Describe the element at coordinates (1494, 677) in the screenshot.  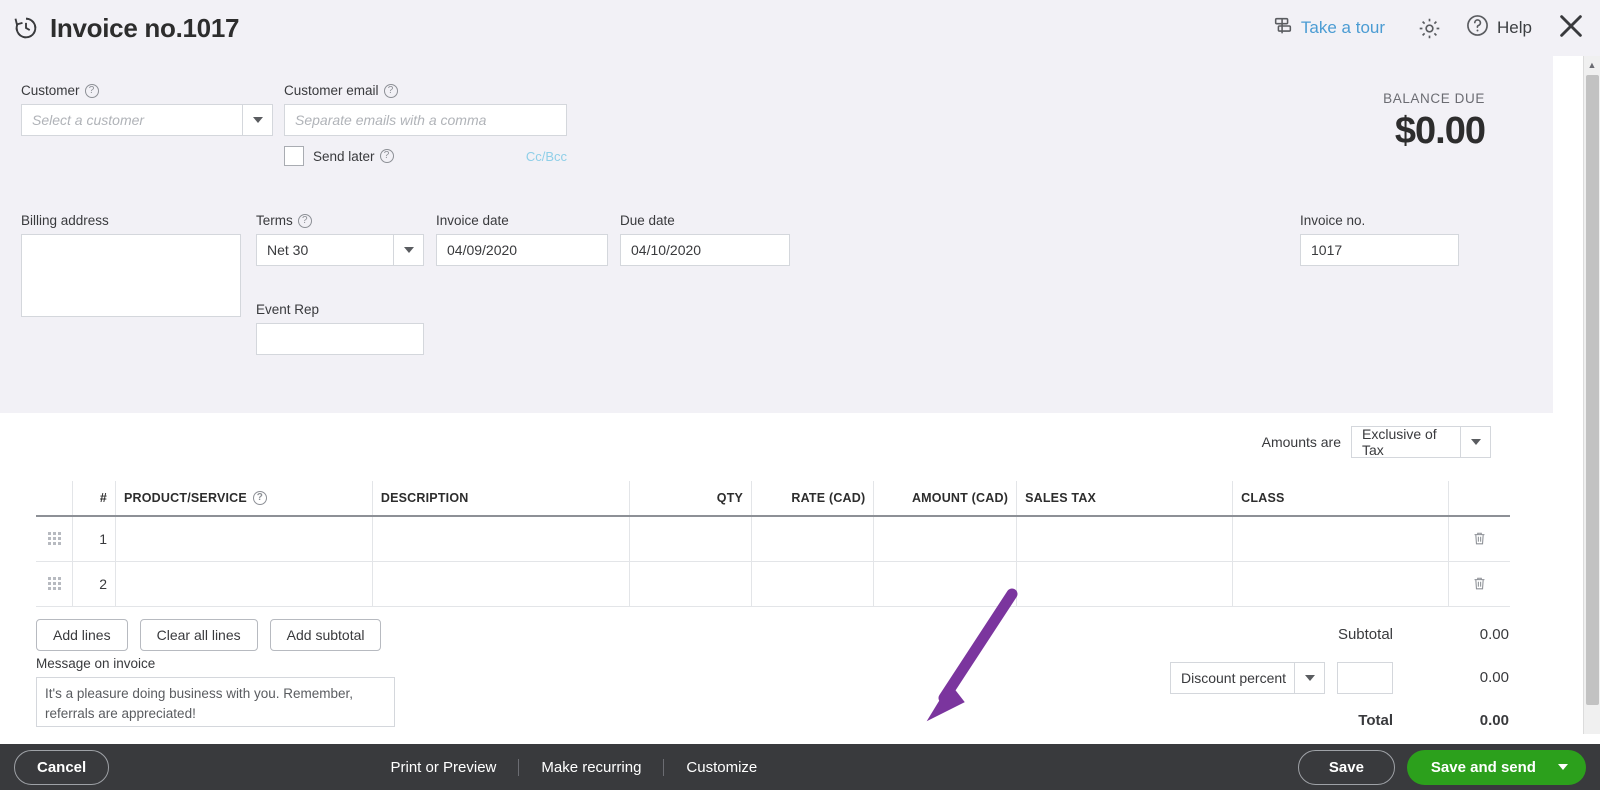
I see `discount-value: 0.00` at that location.